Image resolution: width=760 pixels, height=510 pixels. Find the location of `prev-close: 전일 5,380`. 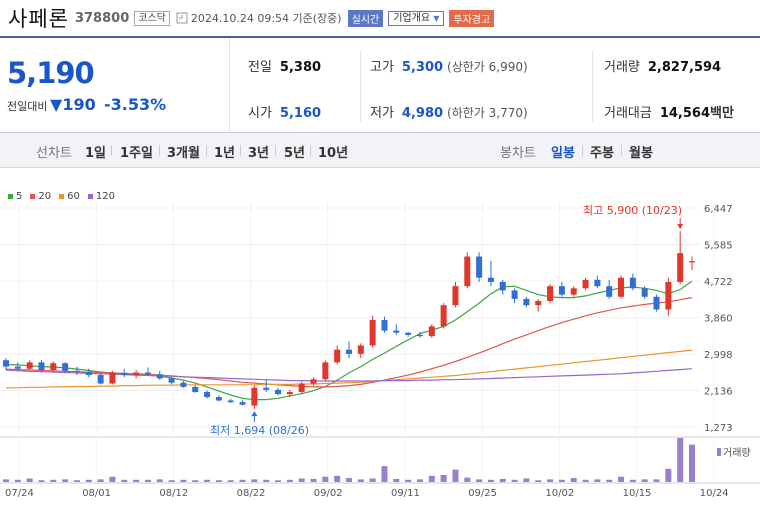

prev-close: 전일 5,380 is located at coordinates (284, 65).